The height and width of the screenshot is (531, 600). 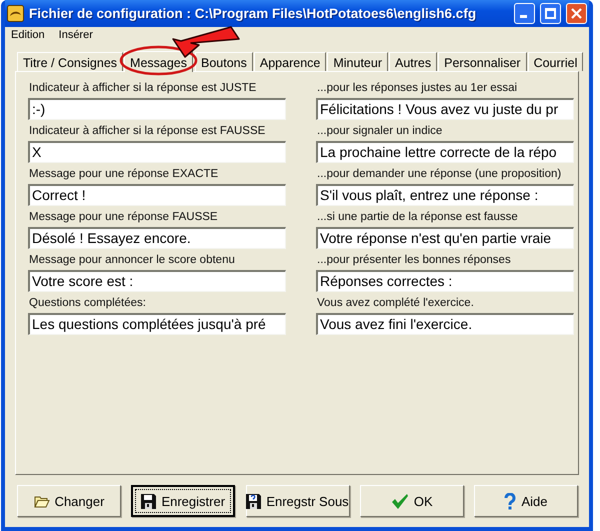 What do you see at coordinates (380, 131) in the screenshot?
I see `field-label: ...pour signaler un indice` at bounding box center [380, 131].